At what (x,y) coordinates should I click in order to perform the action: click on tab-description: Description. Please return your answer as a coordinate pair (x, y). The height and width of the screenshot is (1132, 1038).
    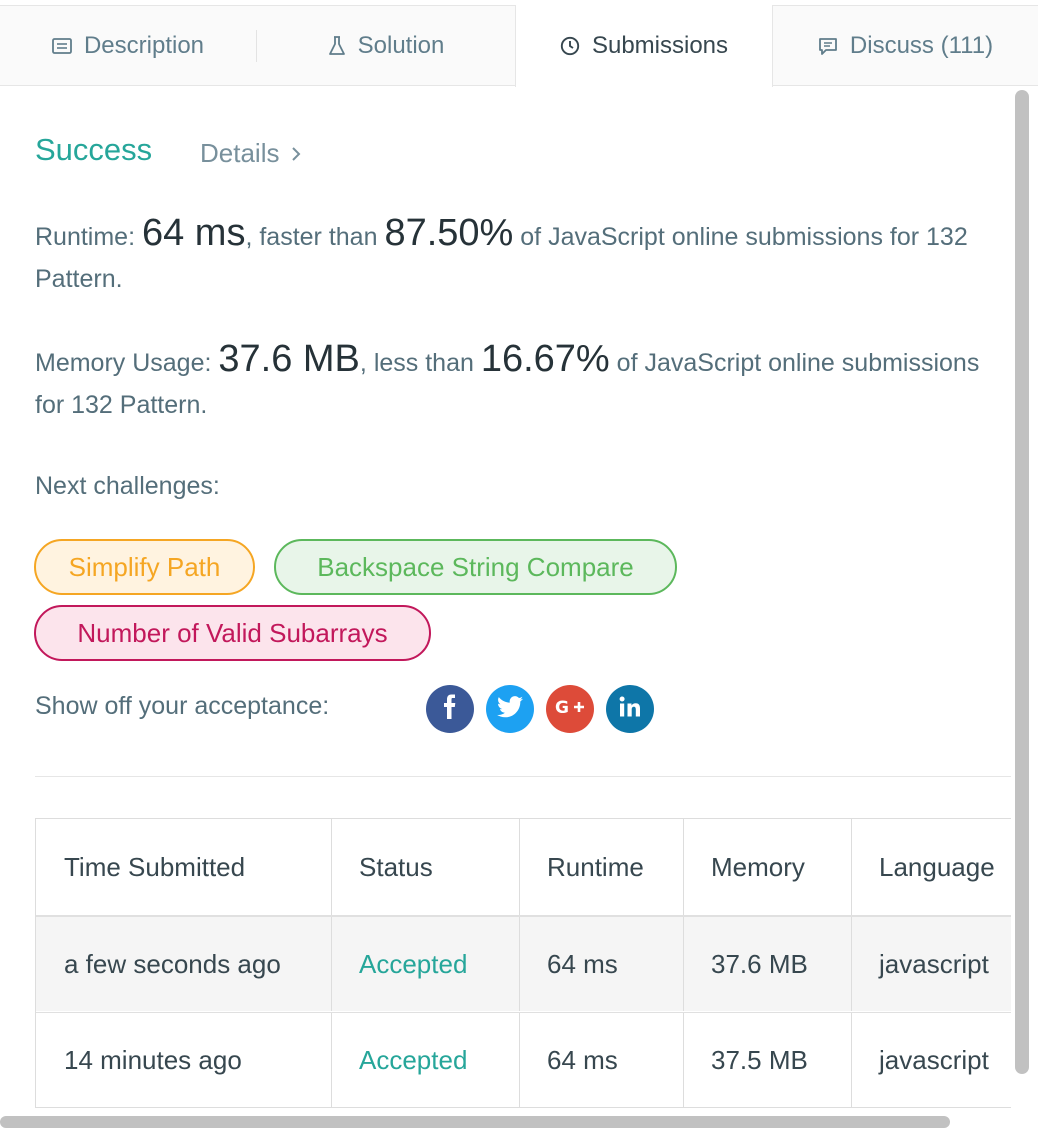
    Looking at the image, I should click on (128, 46).